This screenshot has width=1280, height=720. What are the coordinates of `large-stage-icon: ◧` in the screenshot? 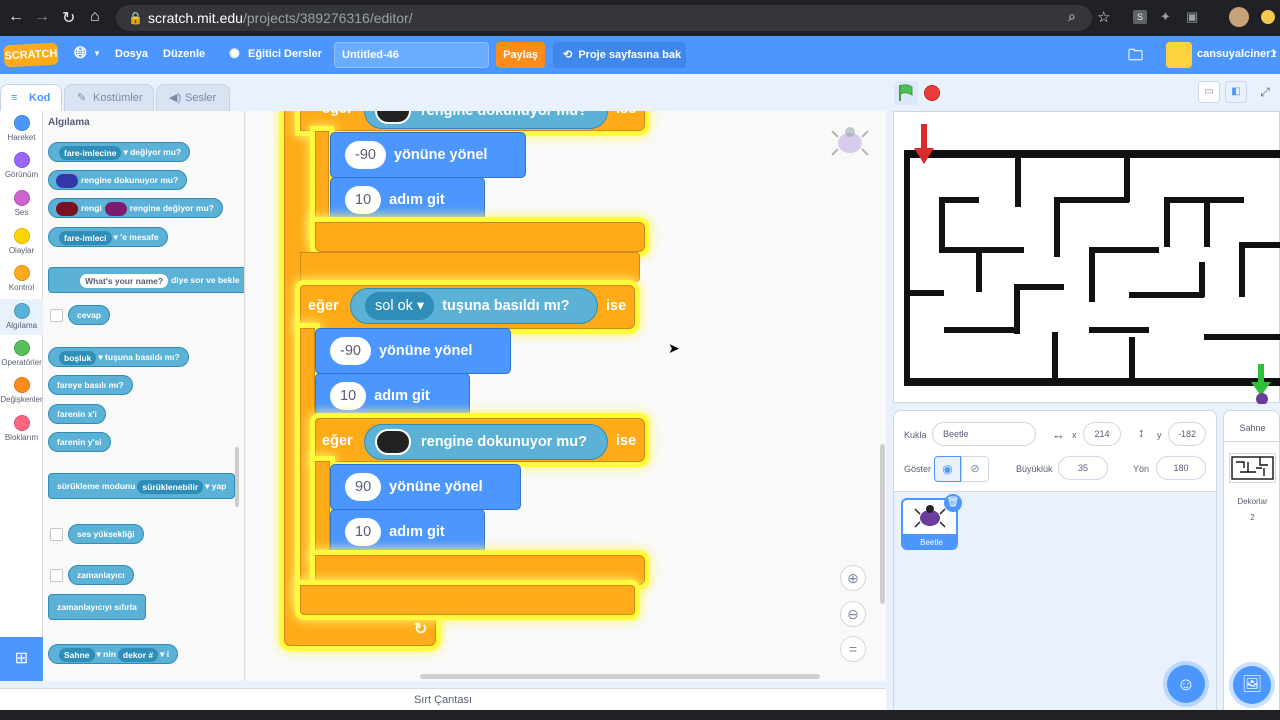 It's located at (1236, 92).